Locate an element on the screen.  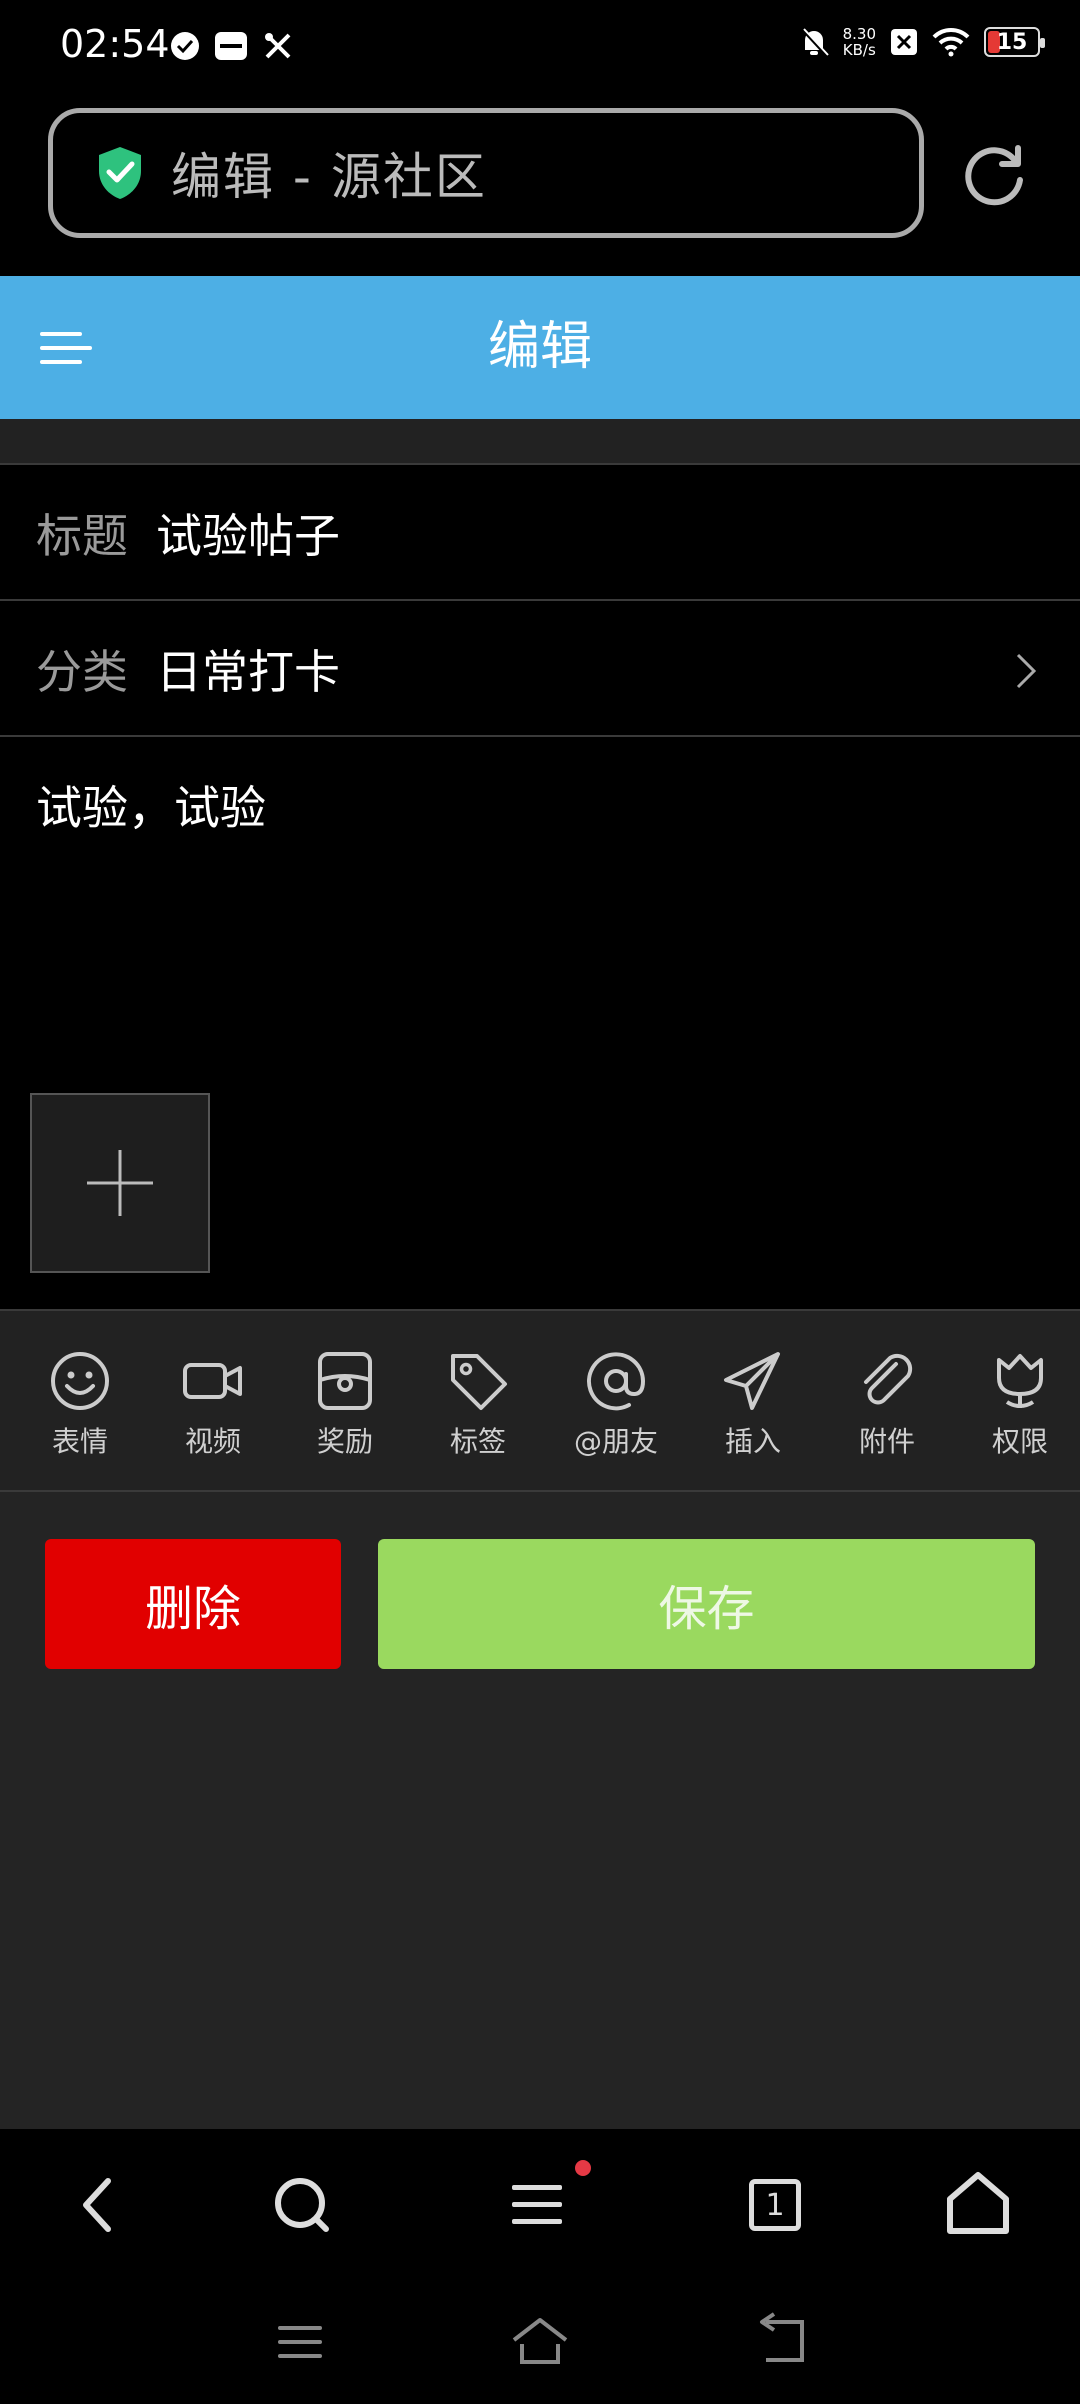
header-title: 编辑 is located at coordinates (539, 347).